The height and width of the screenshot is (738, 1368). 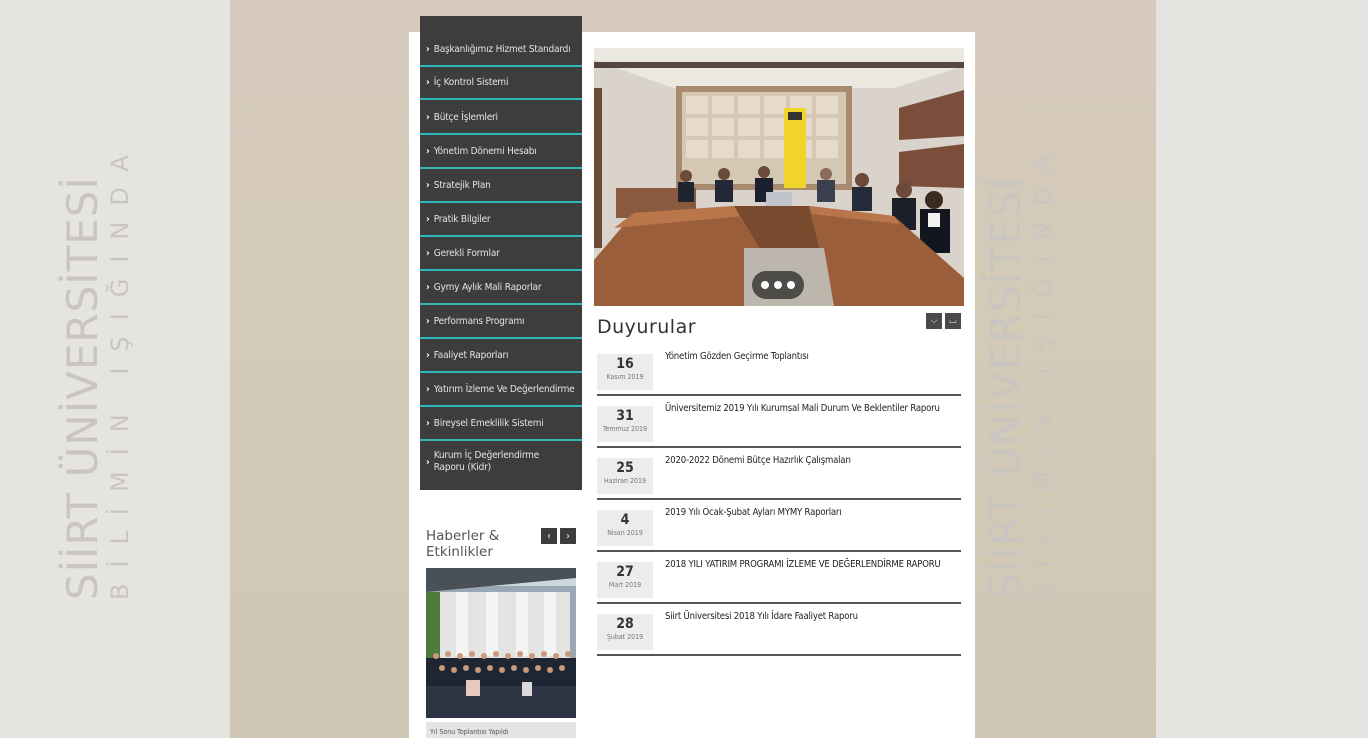 I want to click on news-caption: Yıl Sonu Toplantısı Yapıldı, so click(x=501, y=730).